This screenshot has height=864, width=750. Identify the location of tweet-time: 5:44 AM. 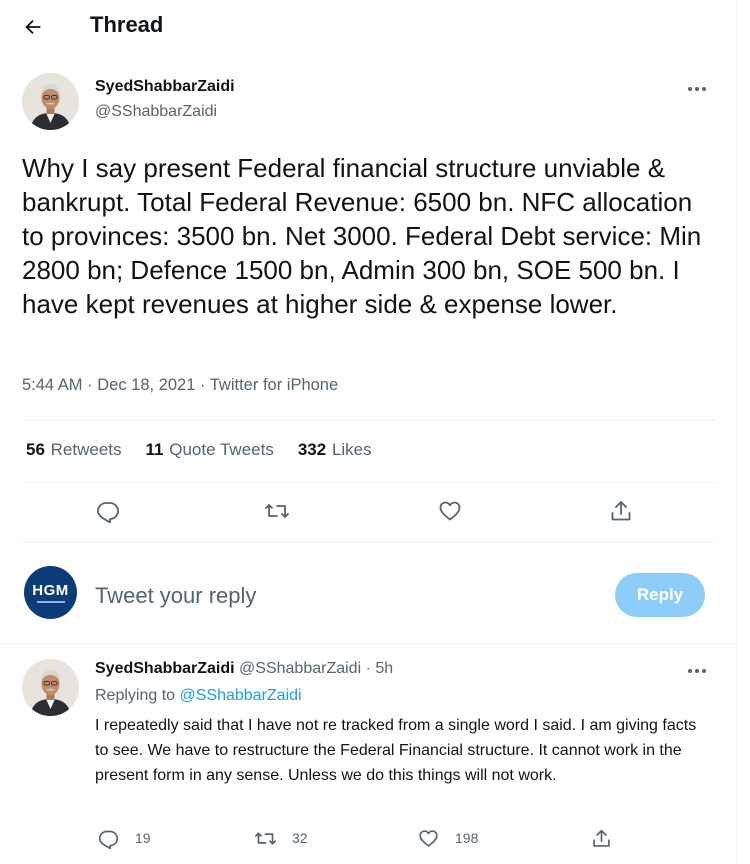
(52, 385).